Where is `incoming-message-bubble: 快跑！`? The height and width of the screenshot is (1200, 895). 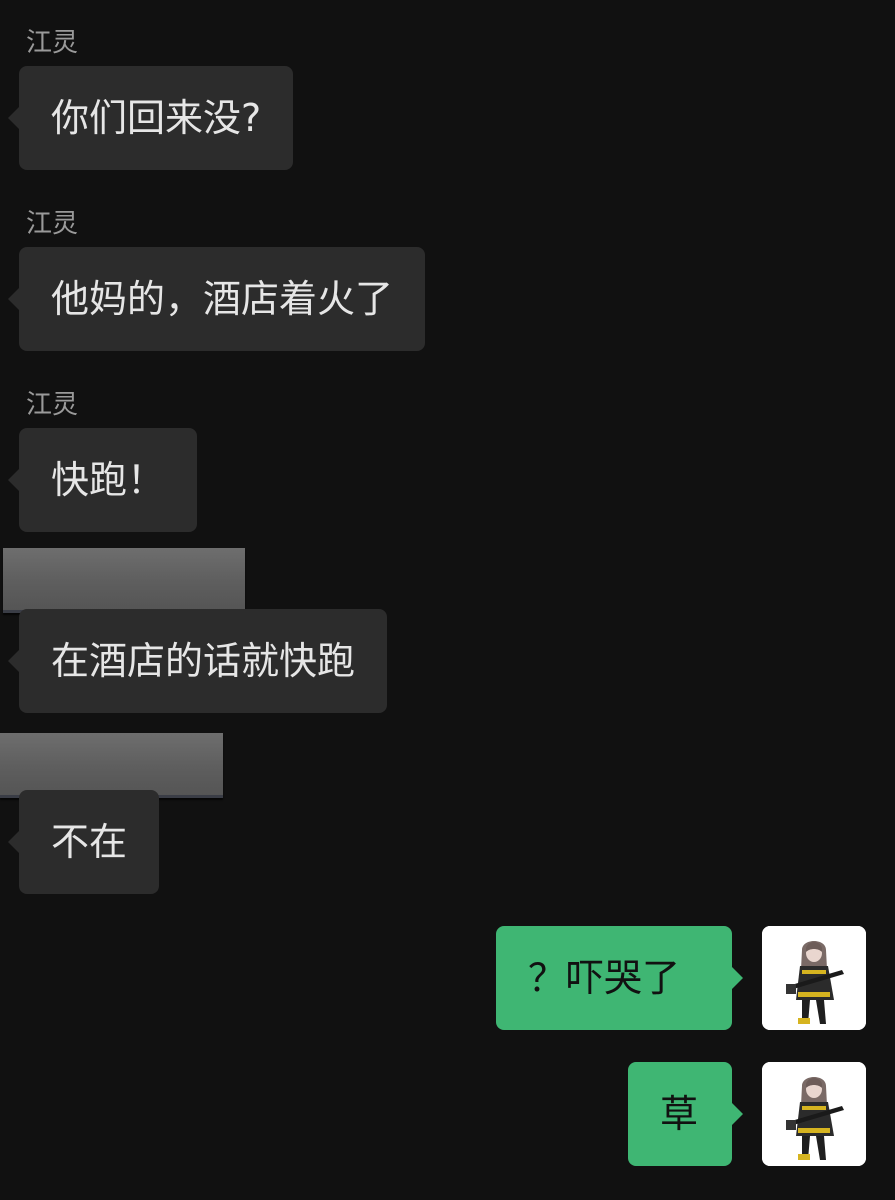 incoming-message-bubble: 快跑！ is located at coordinates (103, 480).